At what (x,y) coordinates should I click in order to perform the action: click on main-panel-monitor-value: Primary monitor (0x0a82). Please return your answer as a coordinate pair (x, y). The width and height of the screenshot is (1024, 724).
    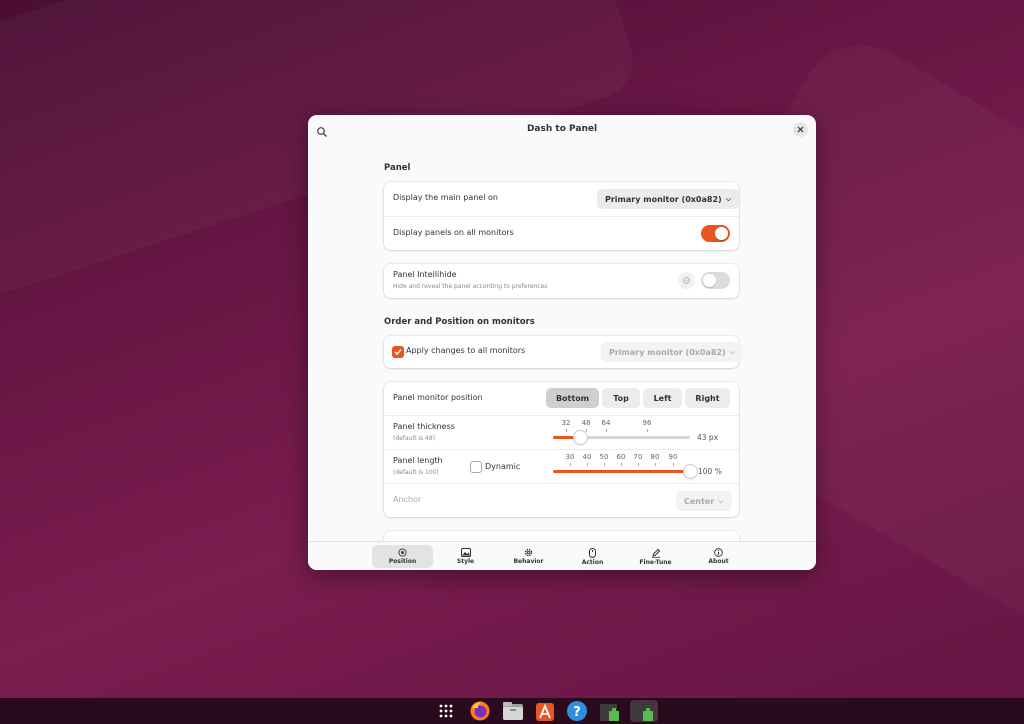
    Looking at the image, I should click on (663, 199).